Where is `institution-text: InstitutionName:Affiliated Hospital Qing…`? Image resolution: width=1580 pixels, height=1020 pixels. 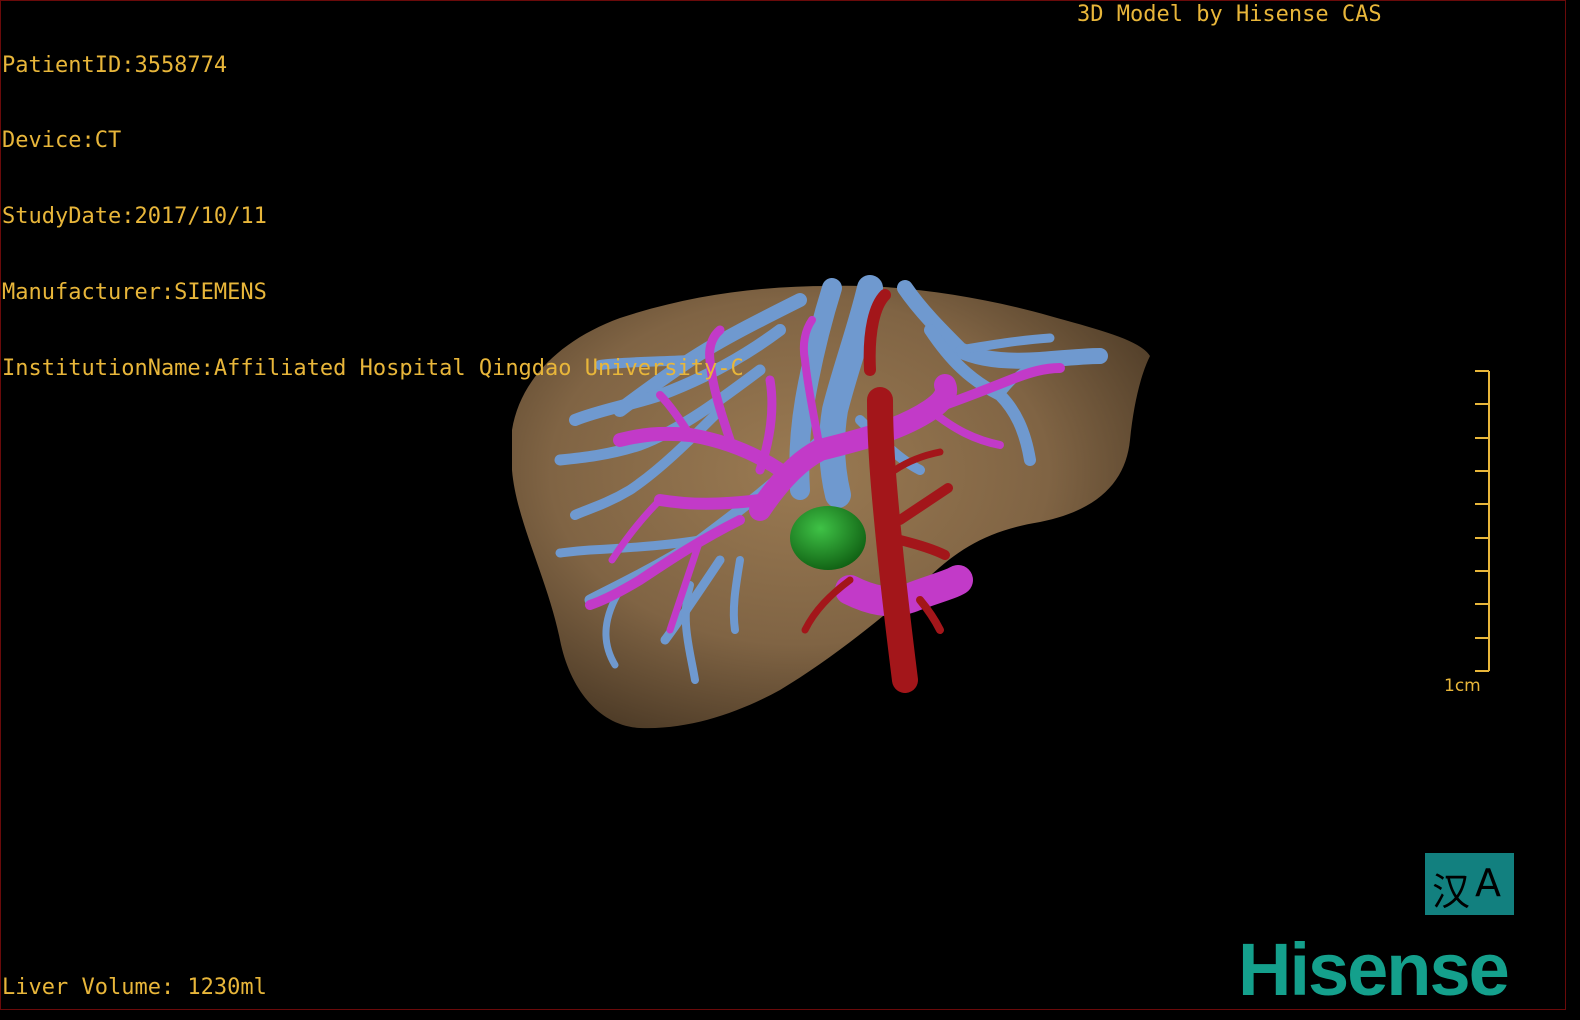 institution-text: InstitutionName:Affiliated Hospital Qing… is located at coordinates (373, 369).